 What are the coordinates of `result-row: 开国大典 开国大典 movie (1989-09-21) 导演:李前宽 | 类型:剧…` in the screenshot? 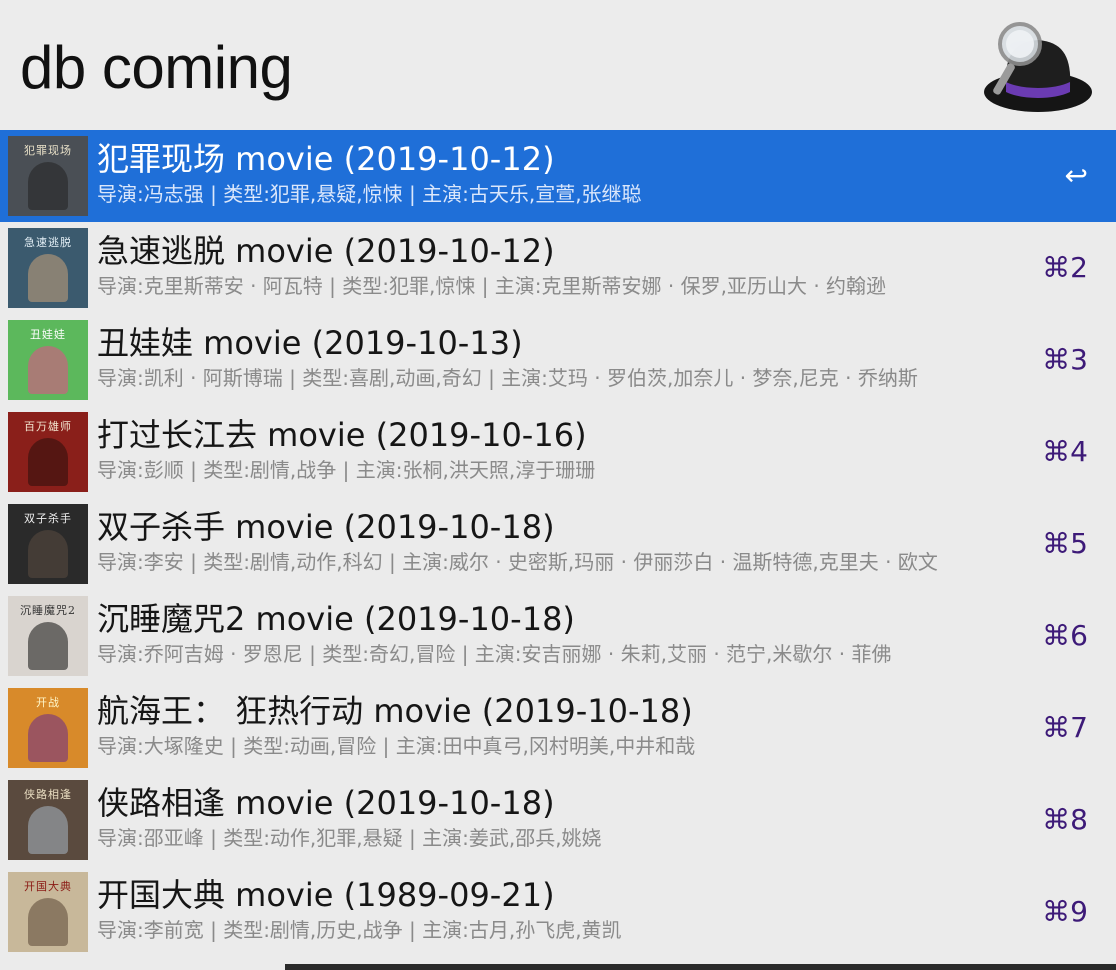 It's located at (558, 912).